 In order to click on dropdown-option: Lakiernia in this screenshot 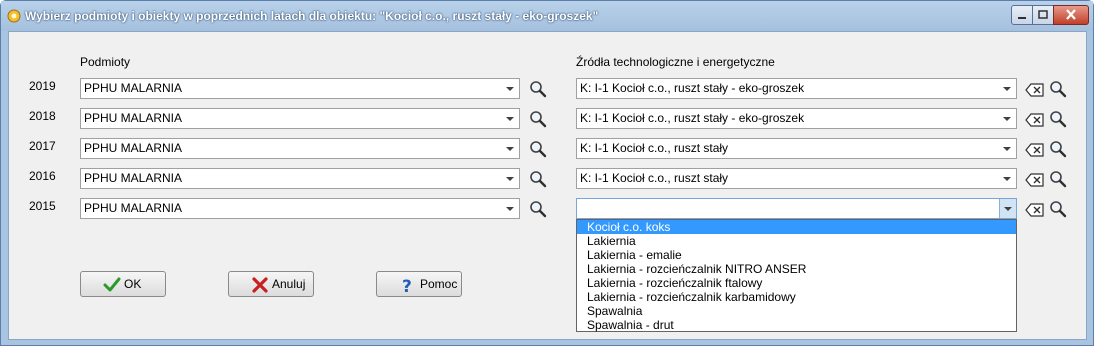, I will do `click(796, 241)`.